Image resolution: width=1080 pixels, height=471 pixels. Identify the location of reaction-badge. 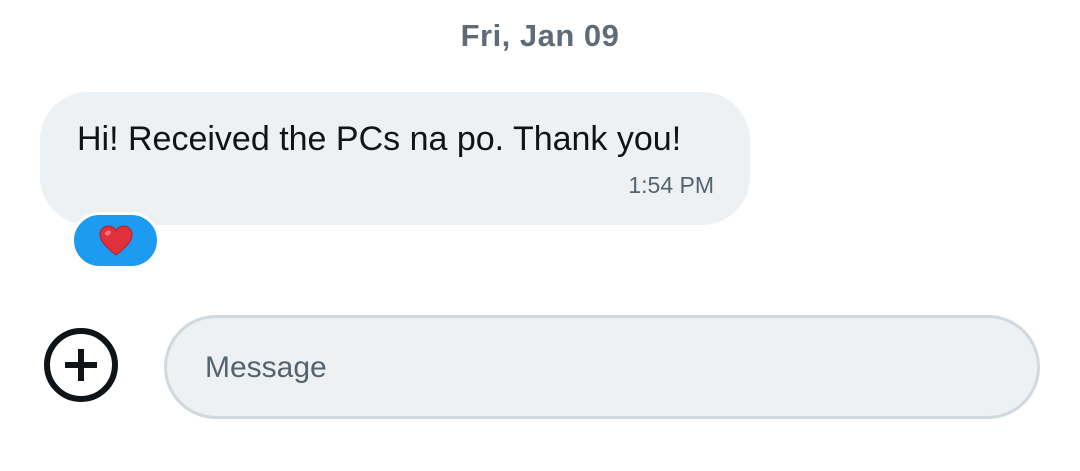
(115, 240).